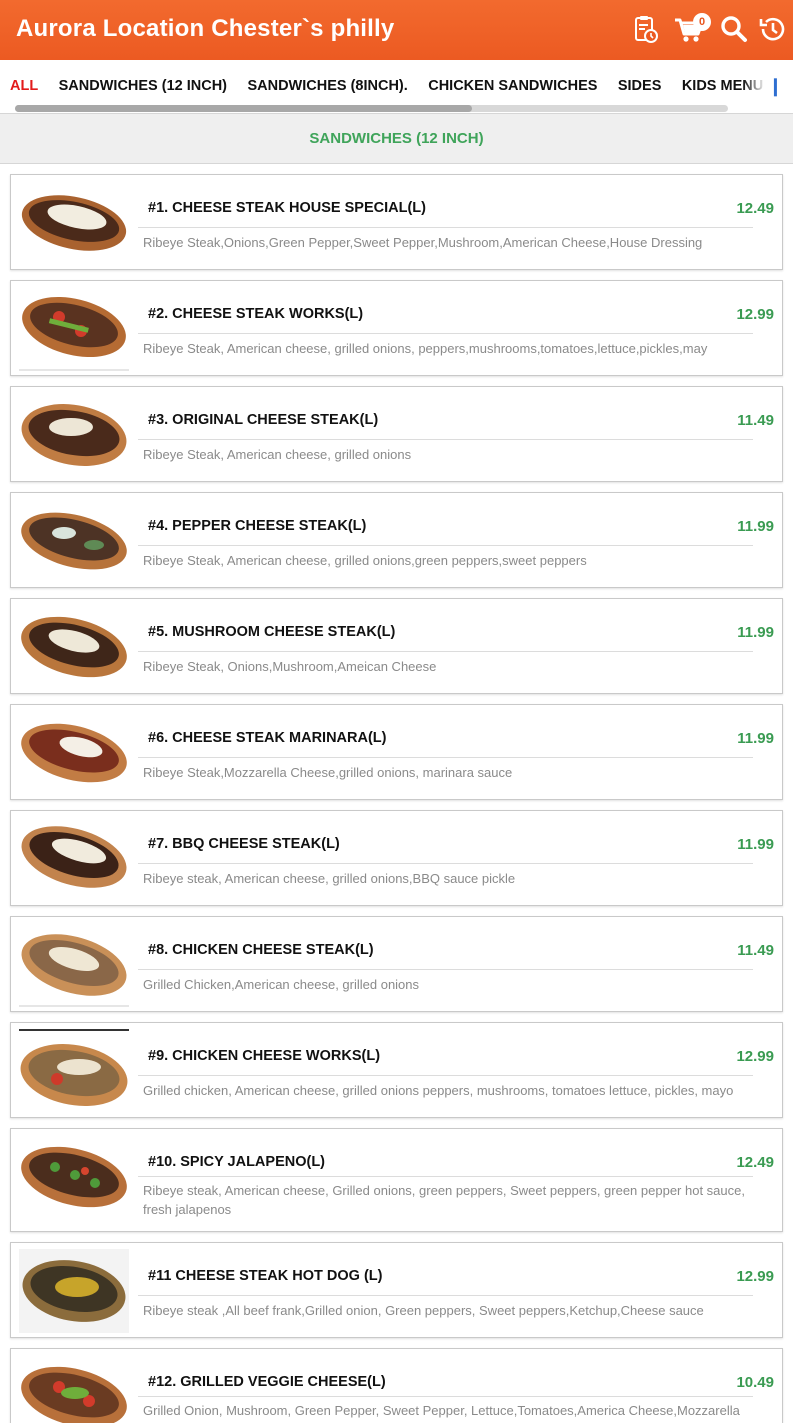 The width and height of the screenshot is (793, 1423). Describe the element at coordinates (24, 86) in the screenshot. I see `tab-all: ALL` at that location.